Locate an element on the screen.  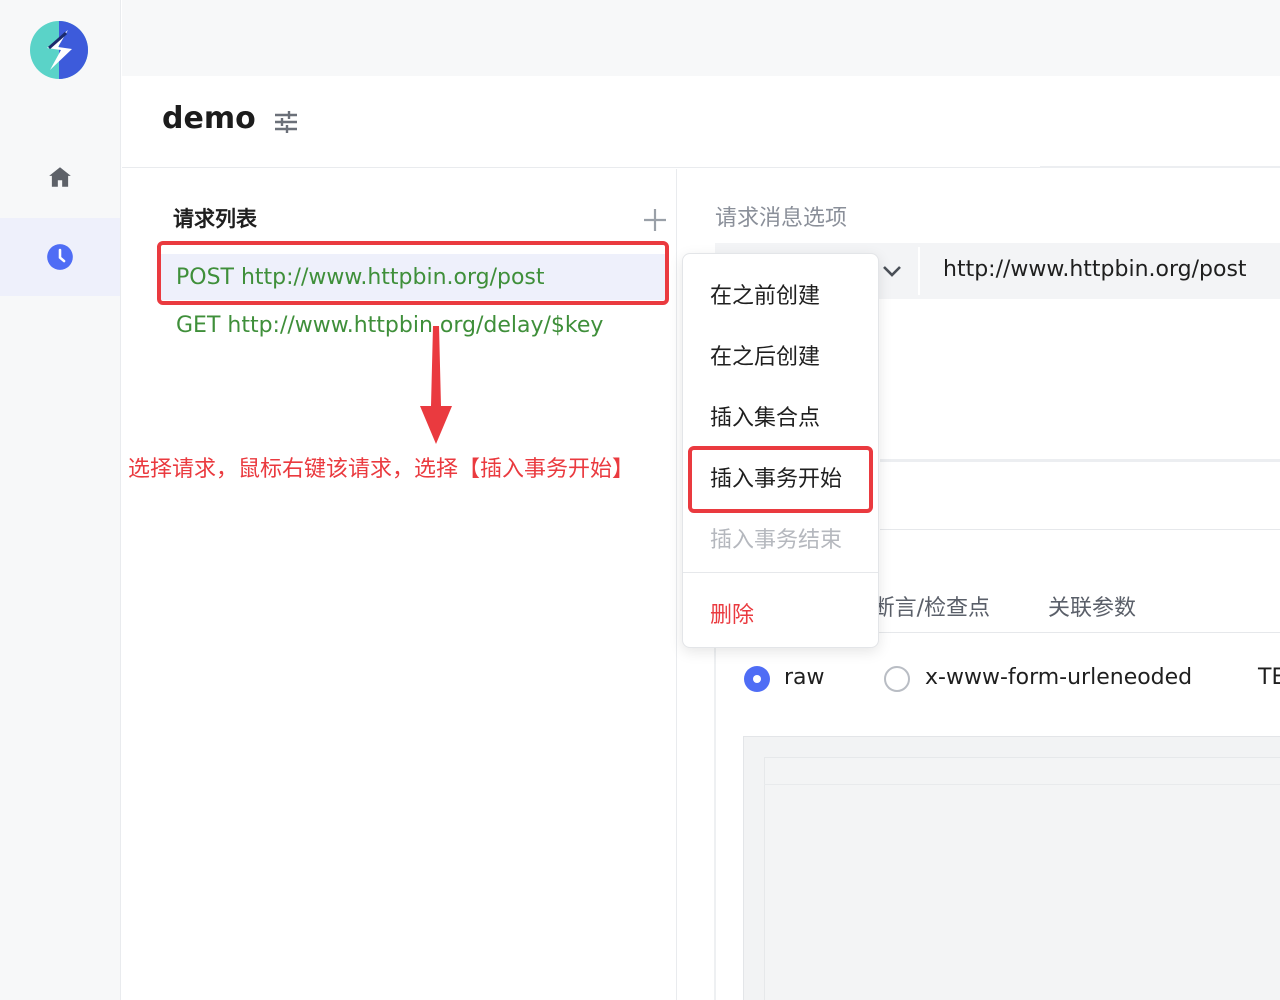
url-input: http://www.httpbin.org/post is located at coordinates (1095, 269).